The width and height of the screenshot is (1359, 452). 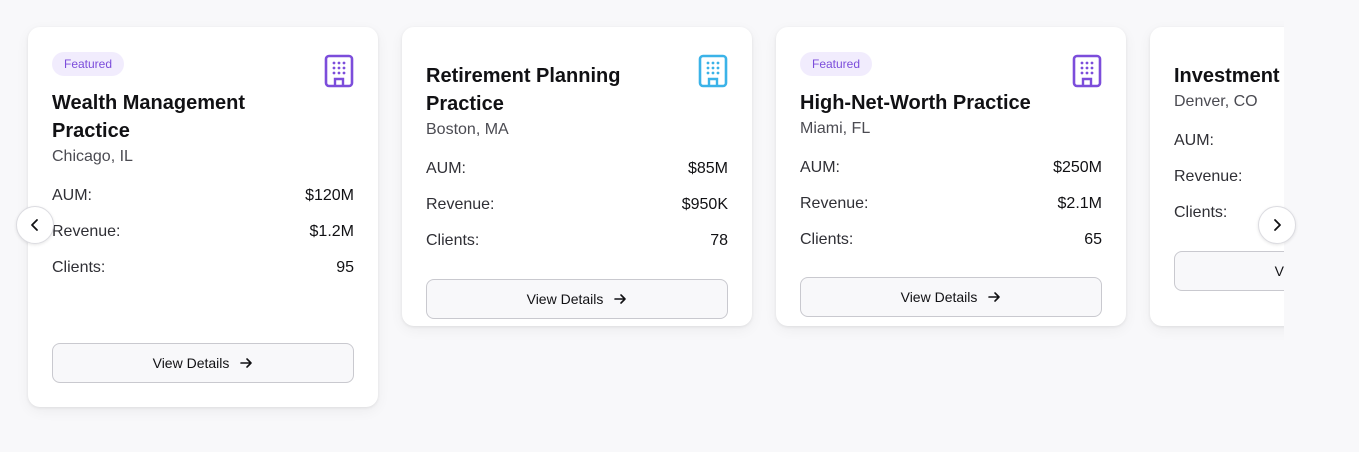 I want to click on stat-clients: Clients: 95, so click(x=203, y=268).